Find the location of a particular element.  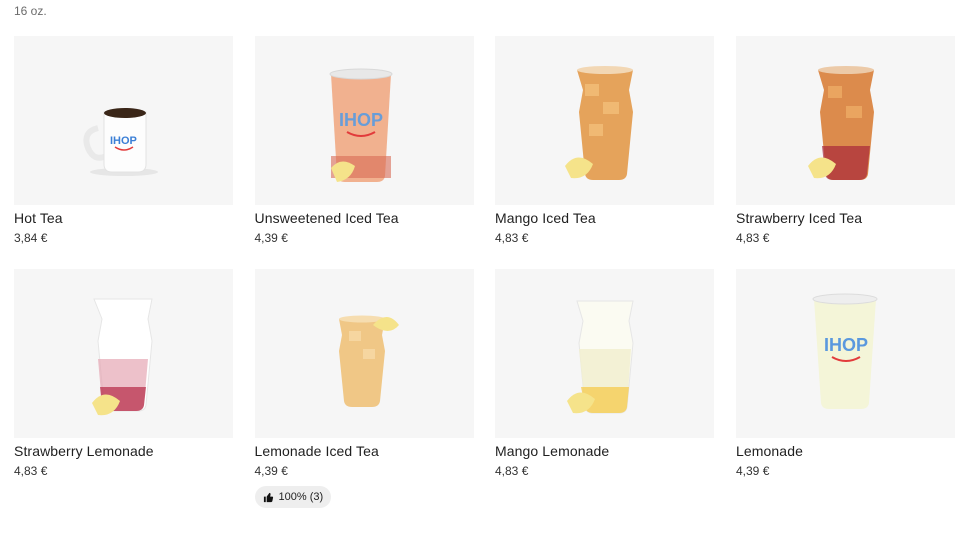

menu-item-name: Unsweetened Iced Tea is located at coordinates (326, 218).